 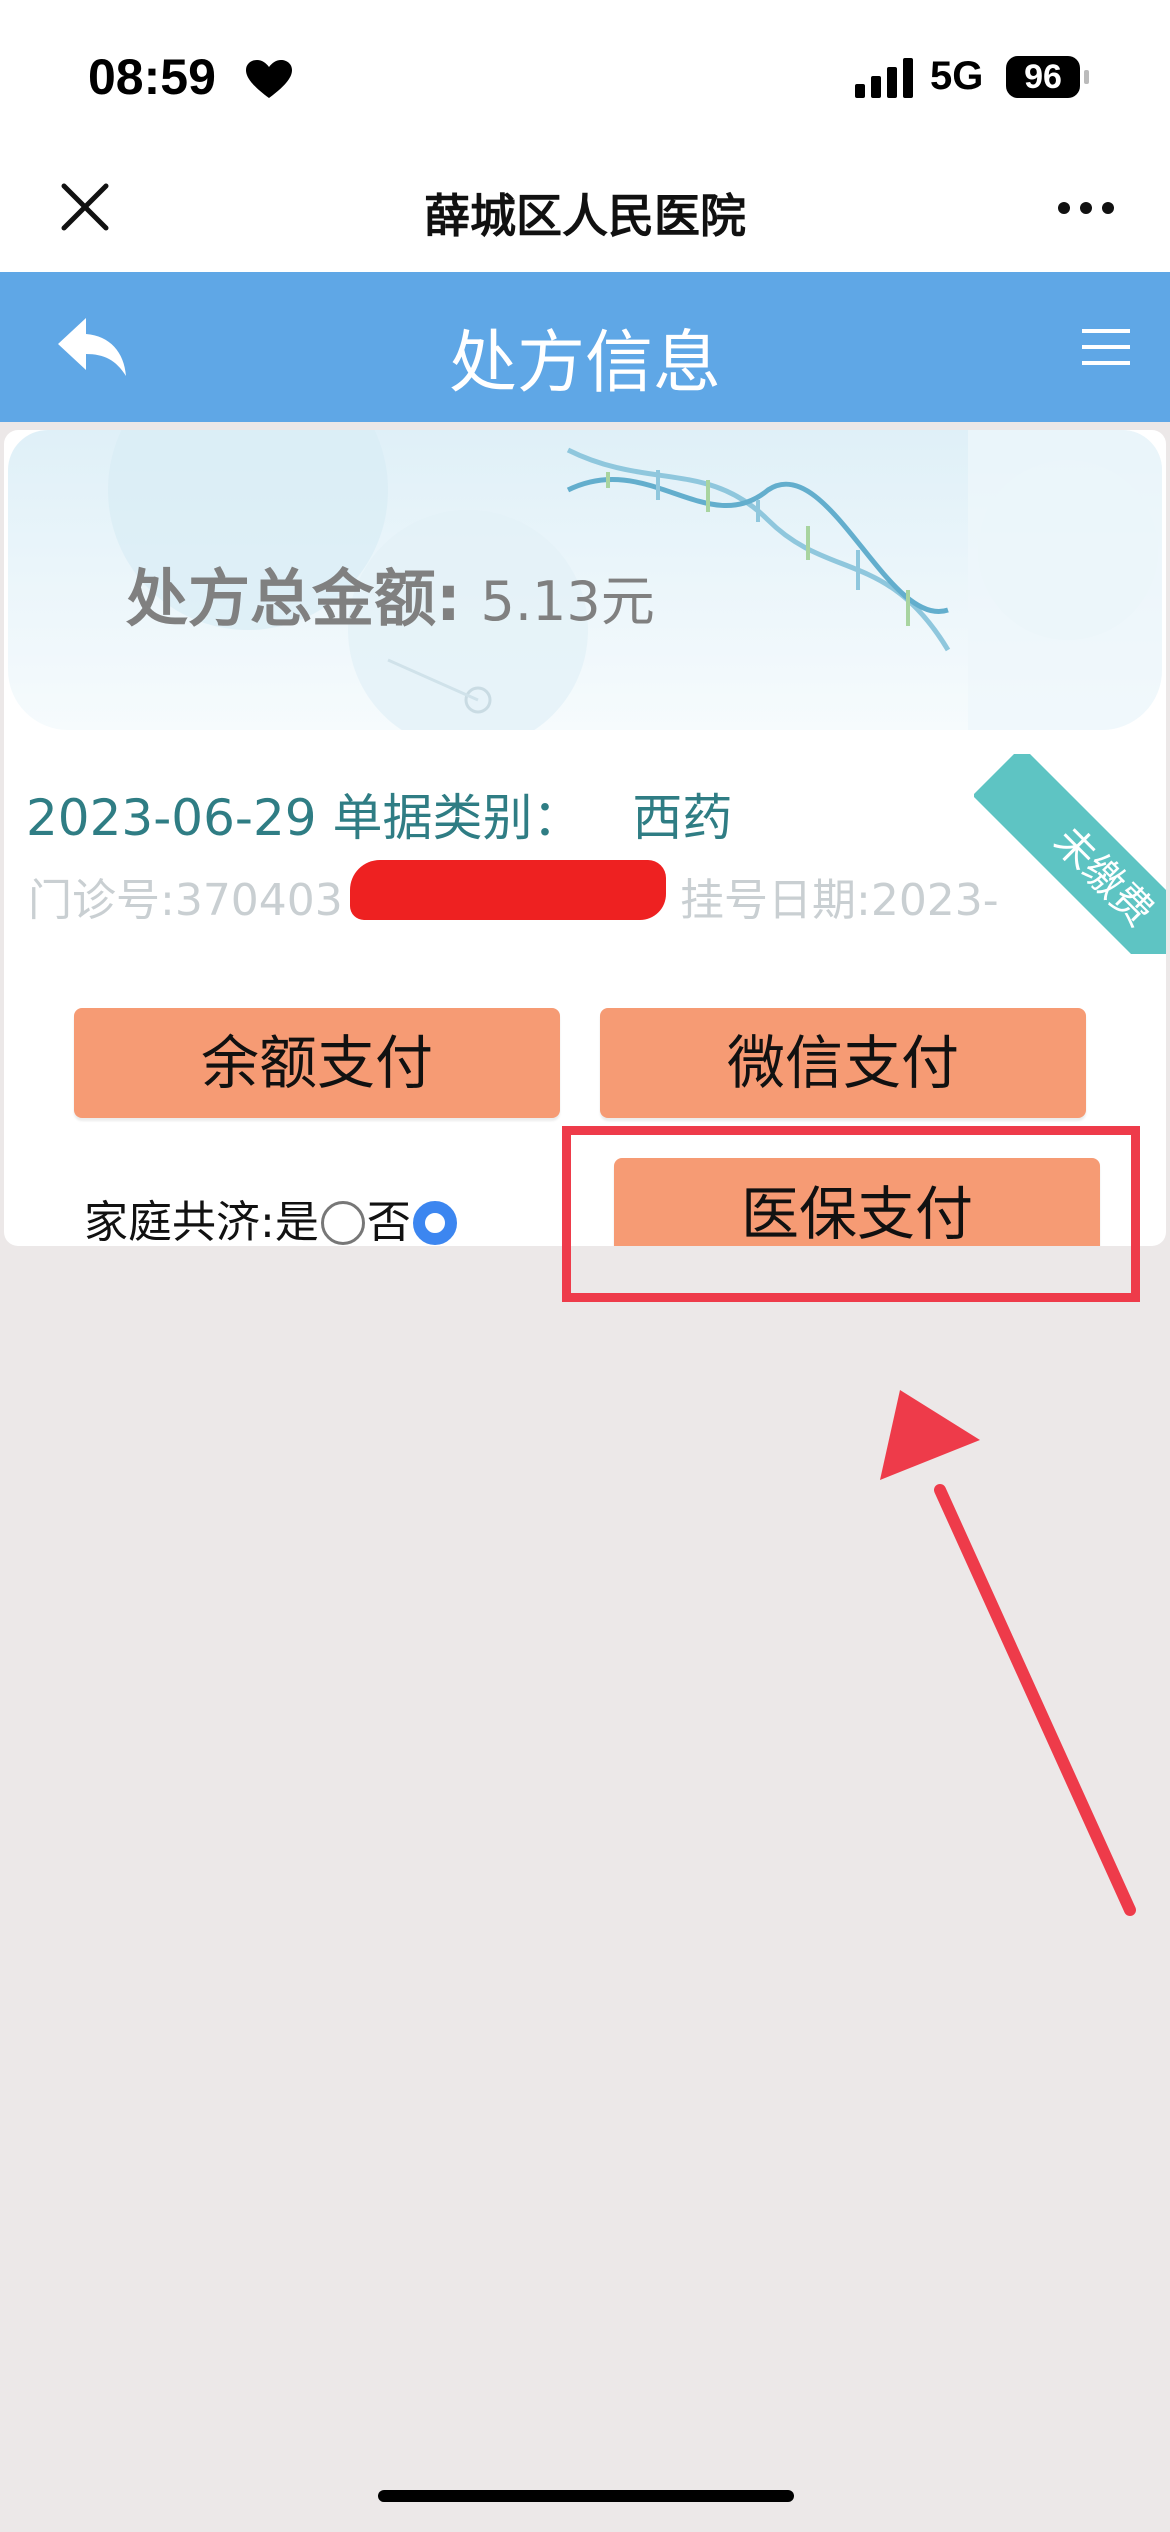 I want to click on payment-status-ribbon: 未缴费, so click(x=1070, y=854).